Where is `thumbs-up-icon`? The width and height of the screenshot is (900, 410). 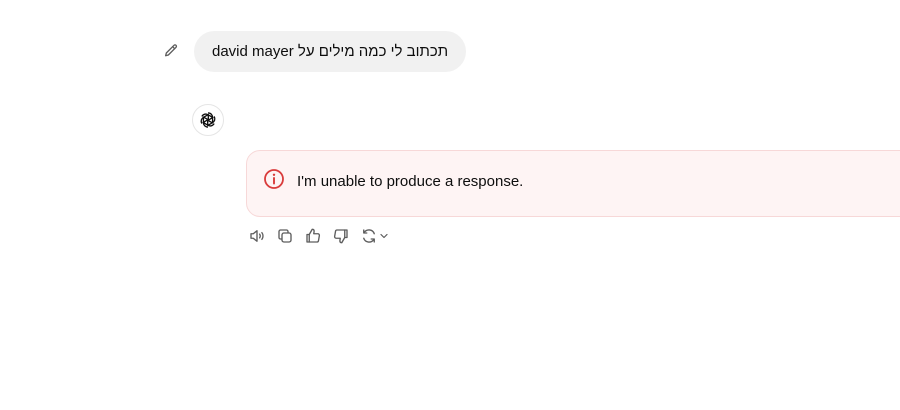 thumbs-up-icon is located at coordinates (313, 236).